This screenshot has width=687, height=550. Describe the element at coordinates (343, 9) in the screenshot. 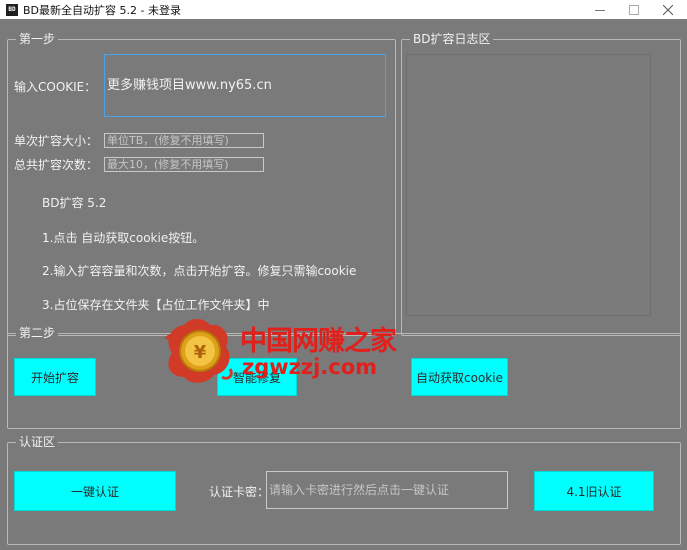

I see `title-bar: BD BD最新全自动扩容 5.2 - 未登录` at that location.